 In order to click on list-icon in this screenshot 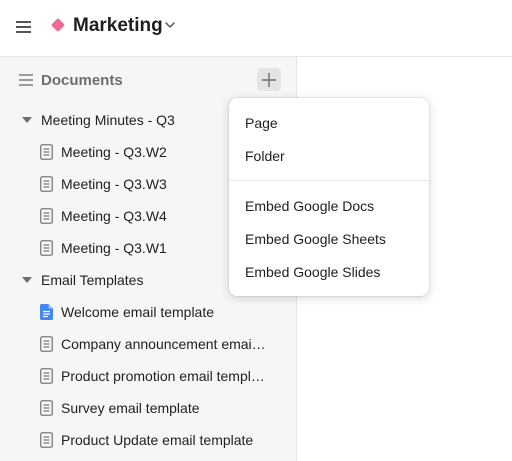, I will do `click(26, 80)`.